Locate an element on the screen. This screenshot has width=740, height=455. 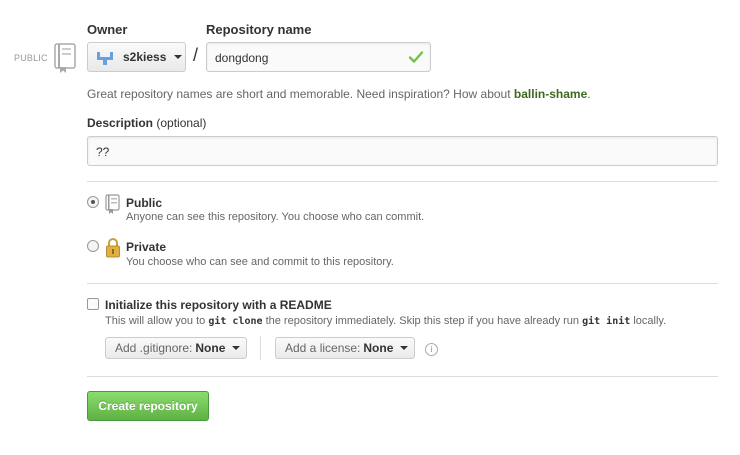
info-icon: i is located at coordinates (431, 349).